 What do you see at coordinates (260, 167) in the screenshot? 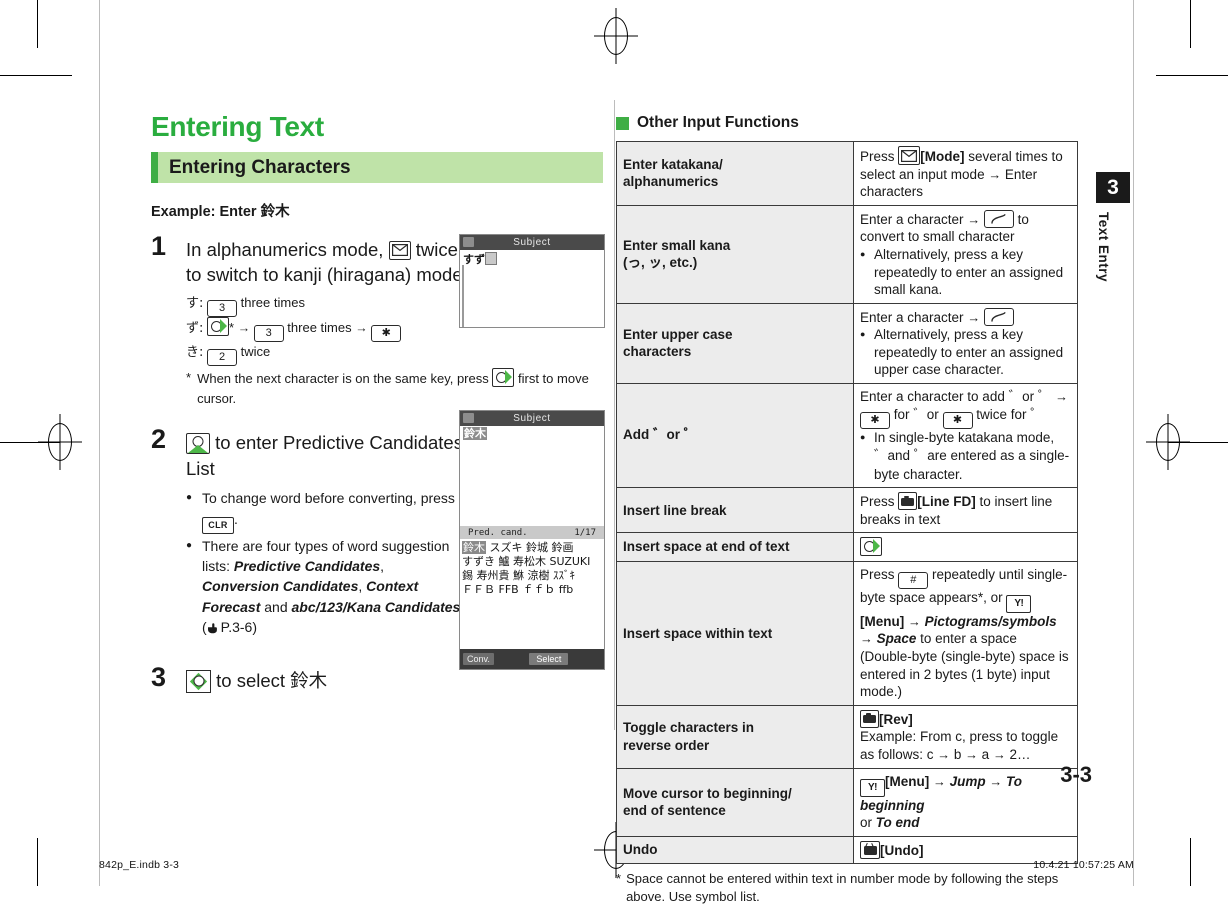
I see `section-title: Entering Characters` at bounding box center [260, 167].